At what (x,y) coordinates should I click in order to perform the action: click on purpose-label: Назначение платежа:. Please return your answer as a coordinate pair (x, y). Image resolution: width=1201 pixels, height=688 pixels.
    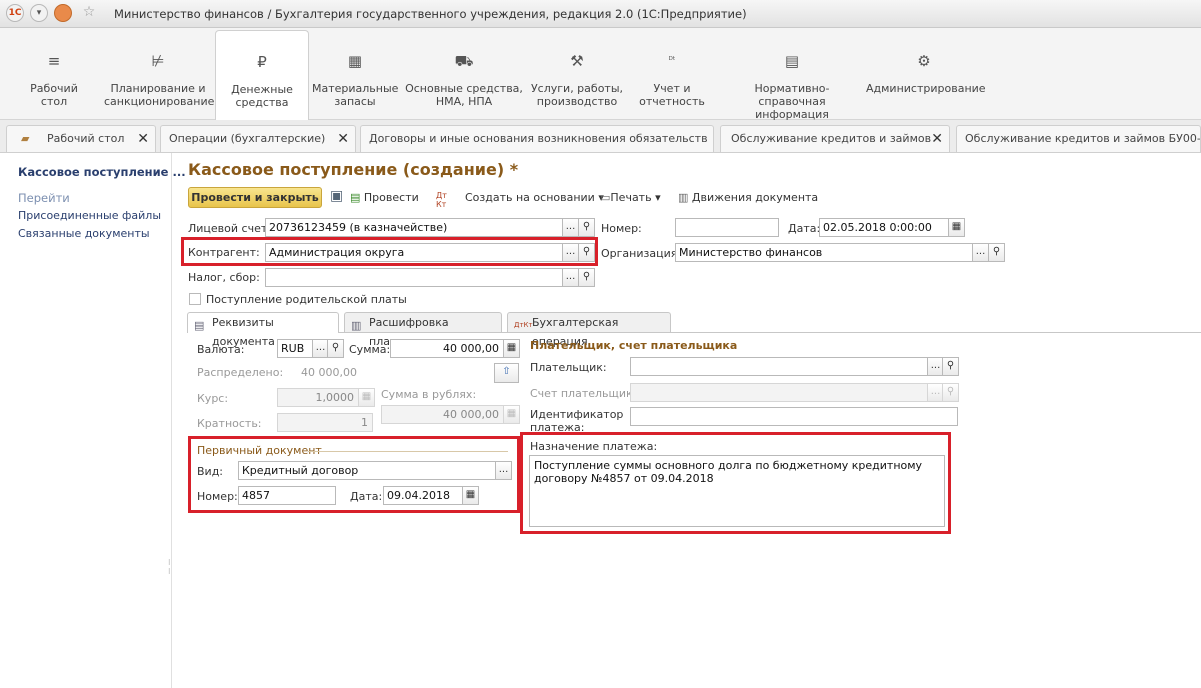
    Looking at the image, I should click on (594, 446).